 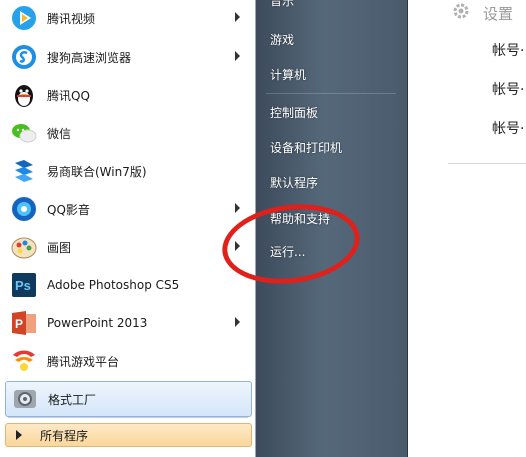 I want to click on right-pane-default-programs: 默认程序, so click(x=294, y=182).